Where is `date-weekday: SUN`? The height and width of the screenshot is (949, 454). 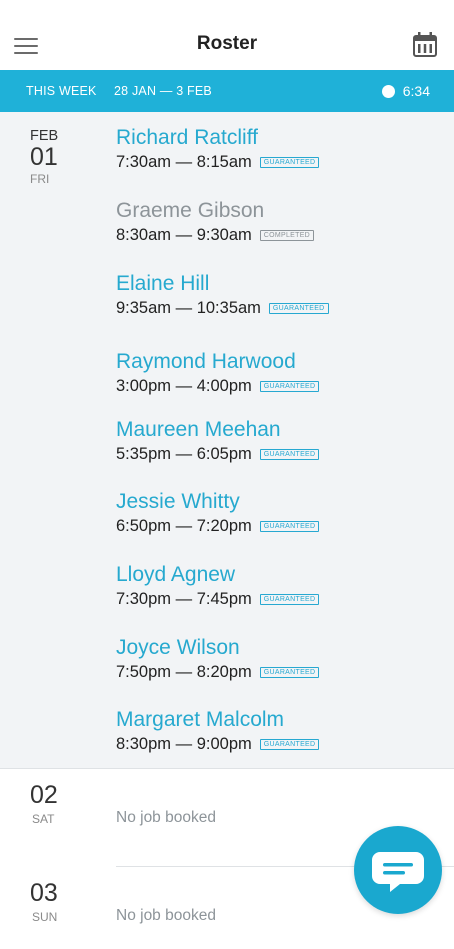
date-weekday: SUN is located at coordinates (45, 917).